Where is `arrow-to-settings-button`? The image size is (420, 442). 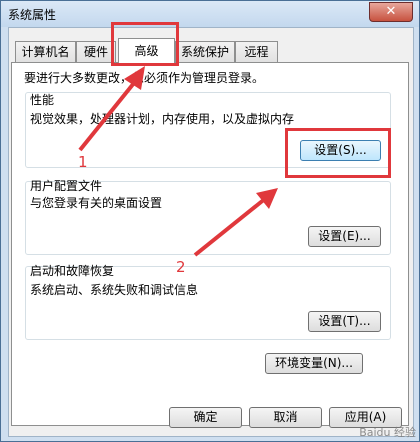 arrow-to-settings-button is located at coordinates (230, 226).